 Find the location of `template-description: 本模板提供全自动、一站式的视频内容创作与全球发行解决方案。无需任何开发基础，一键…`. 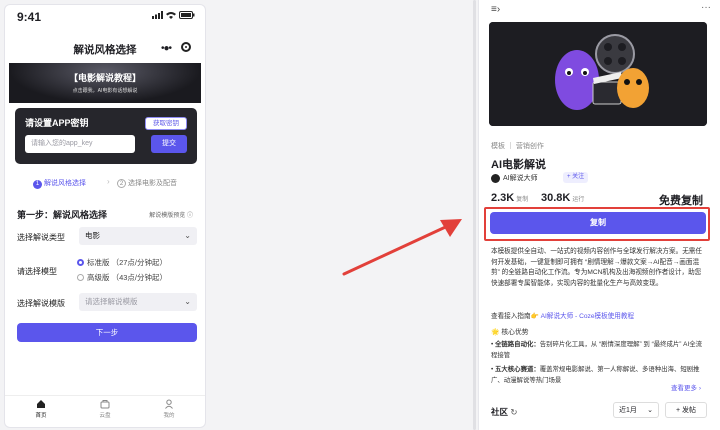

template-description: 本模板提供全自动、一站式的视频内容创作与全球发行解决方案。无需任何开发基础，一键… is located at coordinates (596, 267).